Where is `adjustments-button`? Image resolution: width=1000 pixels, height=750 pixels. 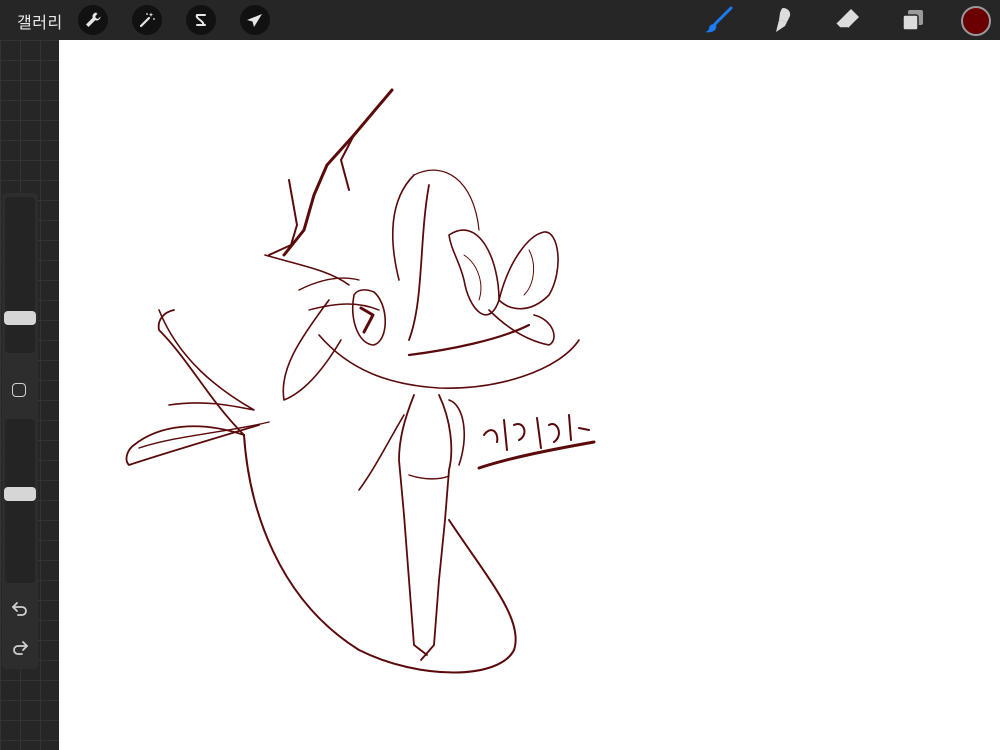
adjustments-button is located at coordinates (147, 20).